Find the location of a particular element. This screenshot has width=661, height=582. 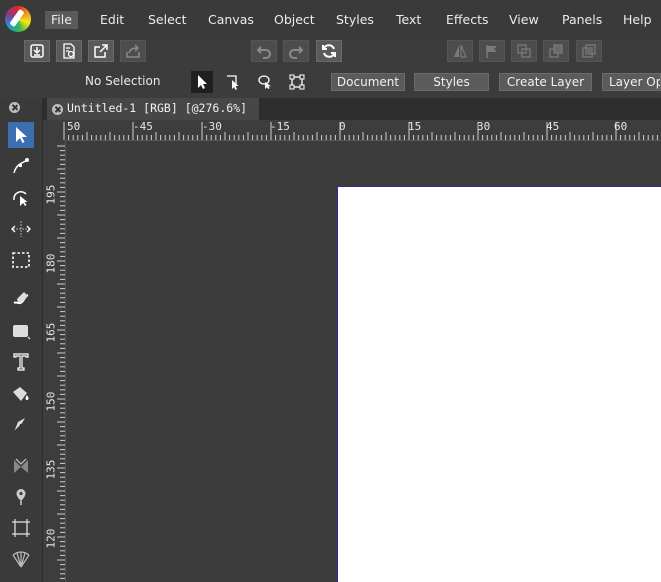

close-tab-icon is located at coordinates (57, 109).